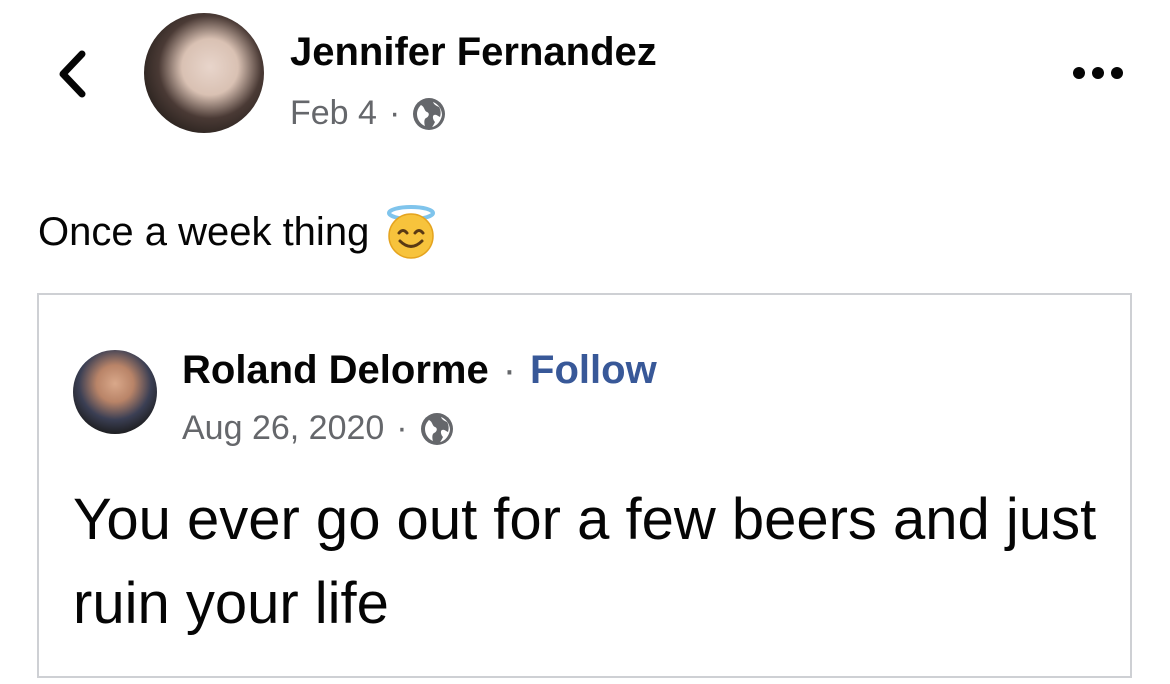  I want to click on back-button, so click(72, 74).